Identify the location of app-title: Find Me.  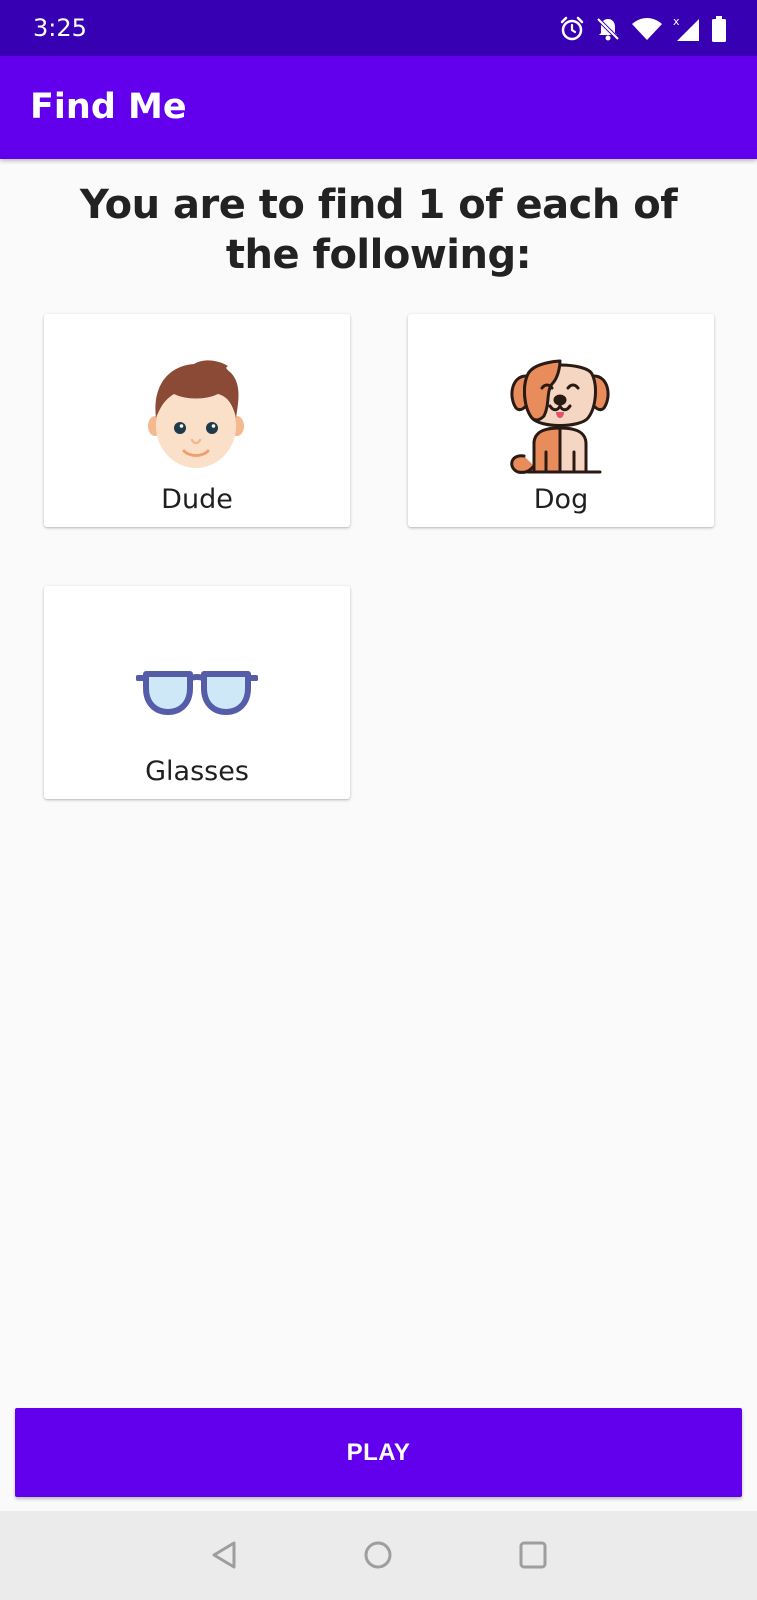
(108, 107).